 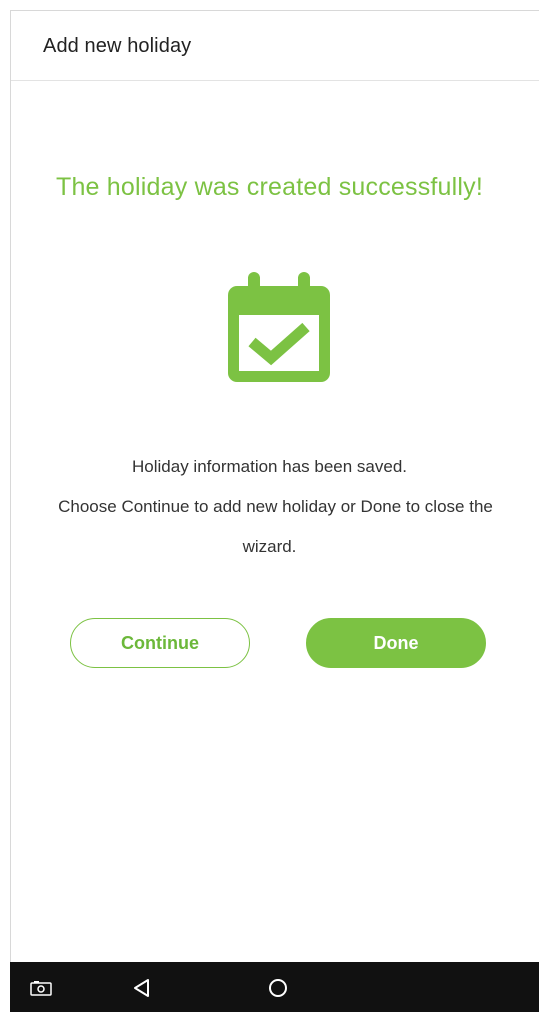 I want to click on calendar-check-icon, so click(x=279, y=327).